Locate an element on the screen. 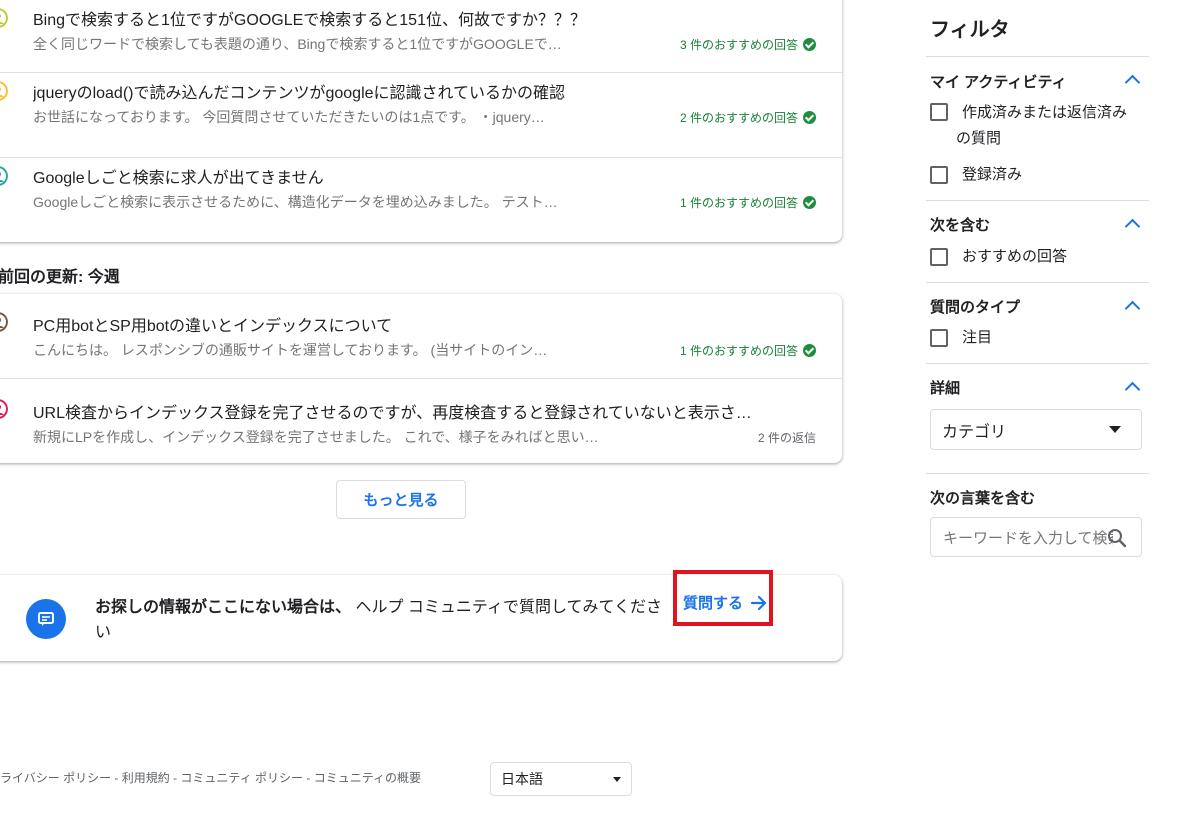 Image resolution: width=1179 pixels, height=821 pixels. reply-count-label: 2 件の返信 is located at coordinates (786, 438).